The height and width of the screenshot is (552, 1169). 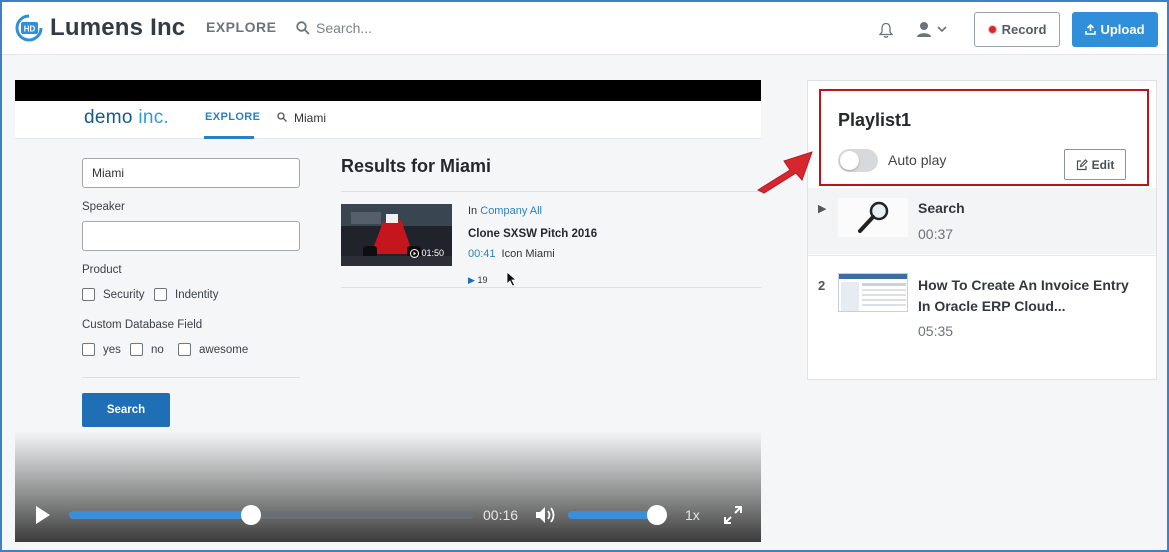 I want to click on result-category: In Company All, so click(x=505, y=211).